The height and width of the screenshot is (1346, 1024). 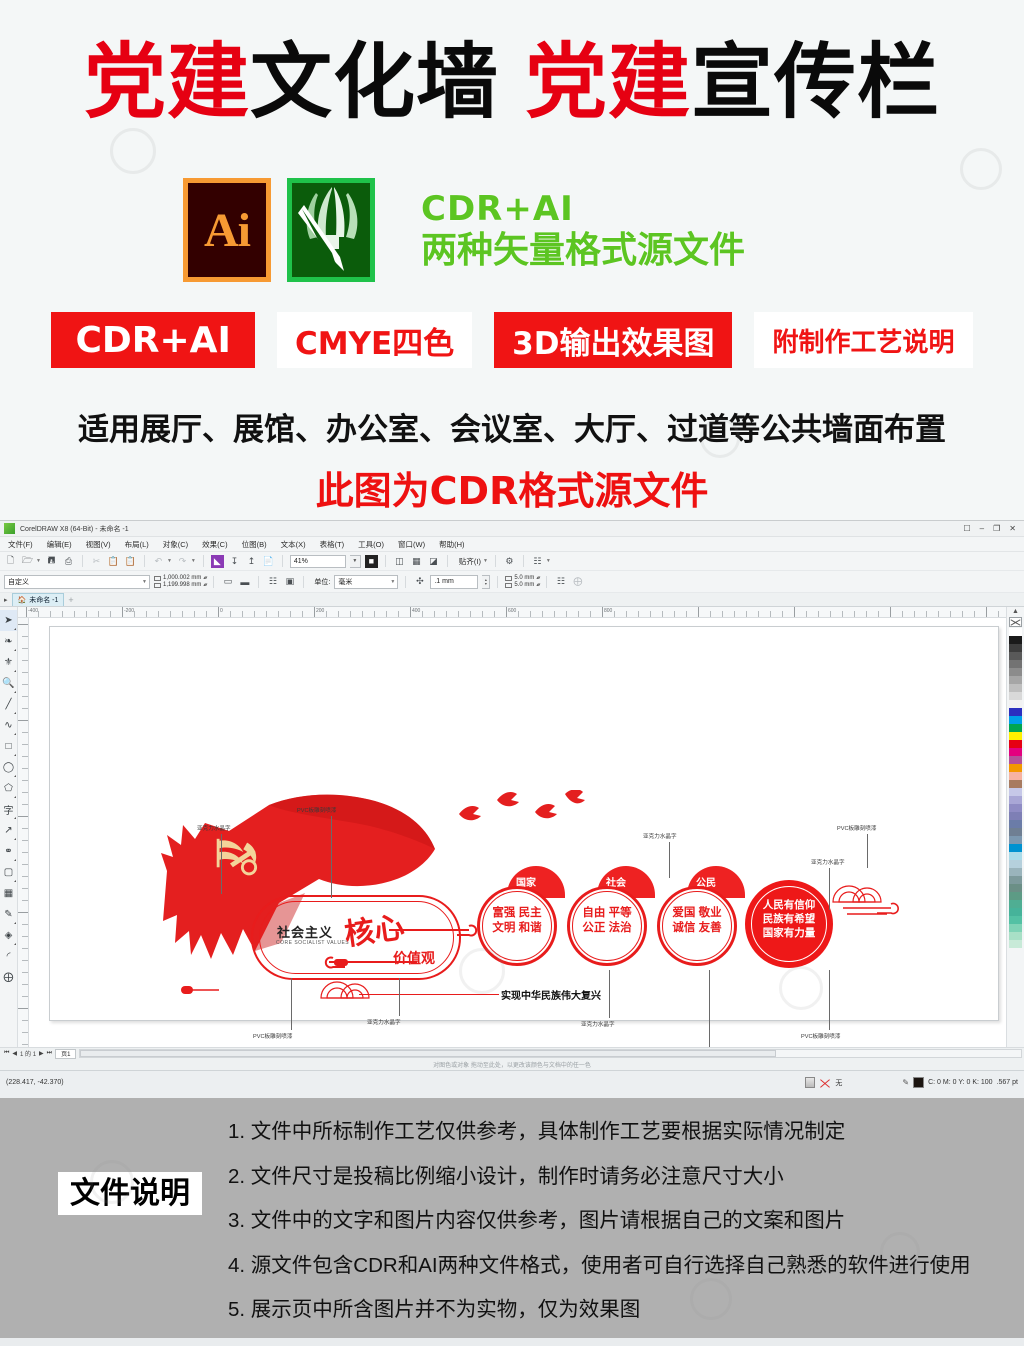 I want to click on crop-tool-icon: ⚜, so click(x=8, y=662).